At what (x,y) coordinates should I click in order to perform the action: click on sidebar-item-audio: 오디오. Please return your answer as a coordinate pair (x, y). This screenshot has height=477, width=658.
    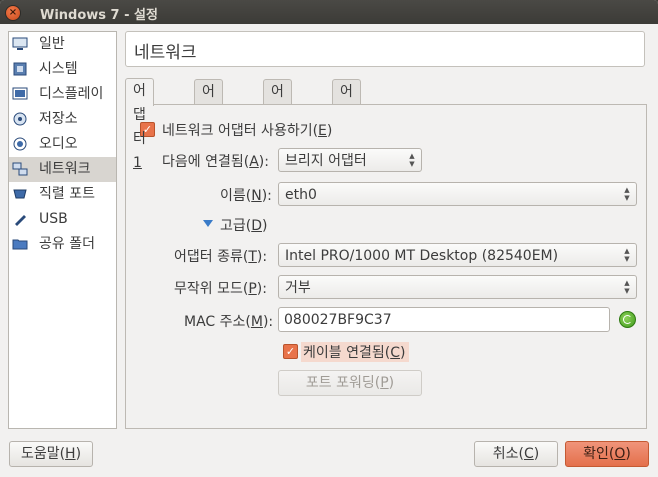
    Looking at the image, I should click on (62, 144).